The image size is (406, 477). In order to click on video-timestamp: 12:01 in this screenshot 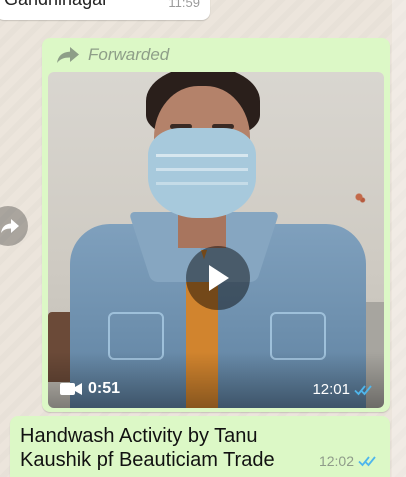, I will do `click(343, 389)`.